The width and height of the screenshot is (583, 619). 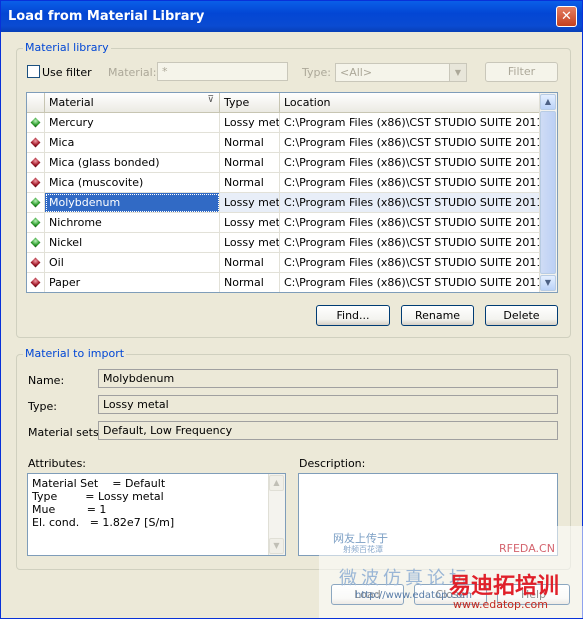 I want to click on material-name-cell: Mercury, so click(x=132, y=123).